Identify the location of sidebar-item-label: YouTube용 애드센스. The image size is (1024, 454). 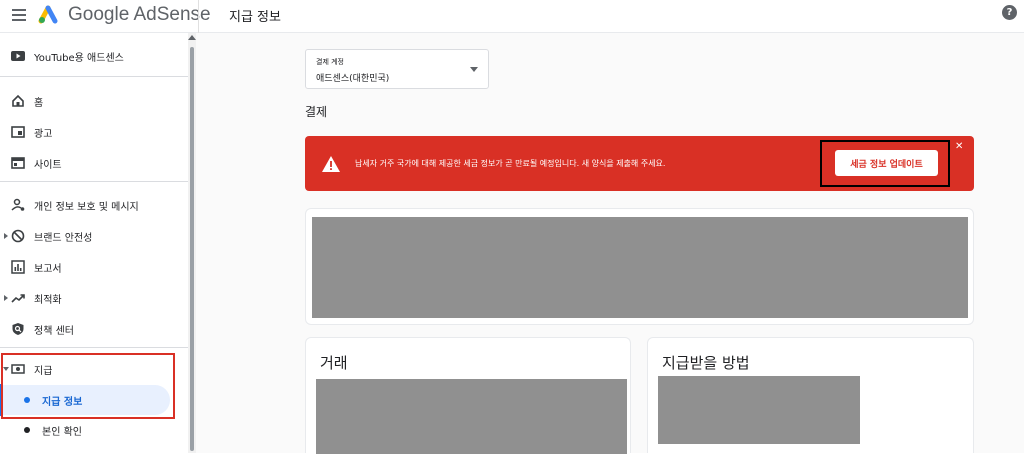
(79, 58).